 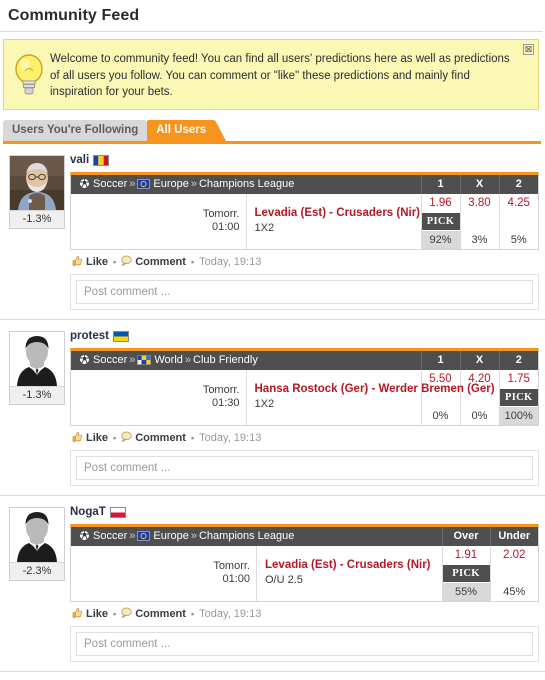 I want to click on odds-percentage: 100%, so click(x=518, y=415).